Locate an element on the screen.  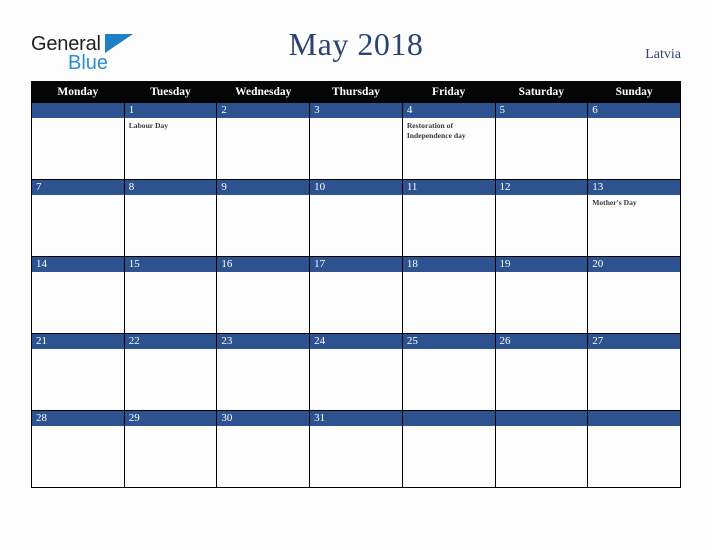
day-cell-4: 4 Restoration of Independence day is located at coordinates (448, 141).